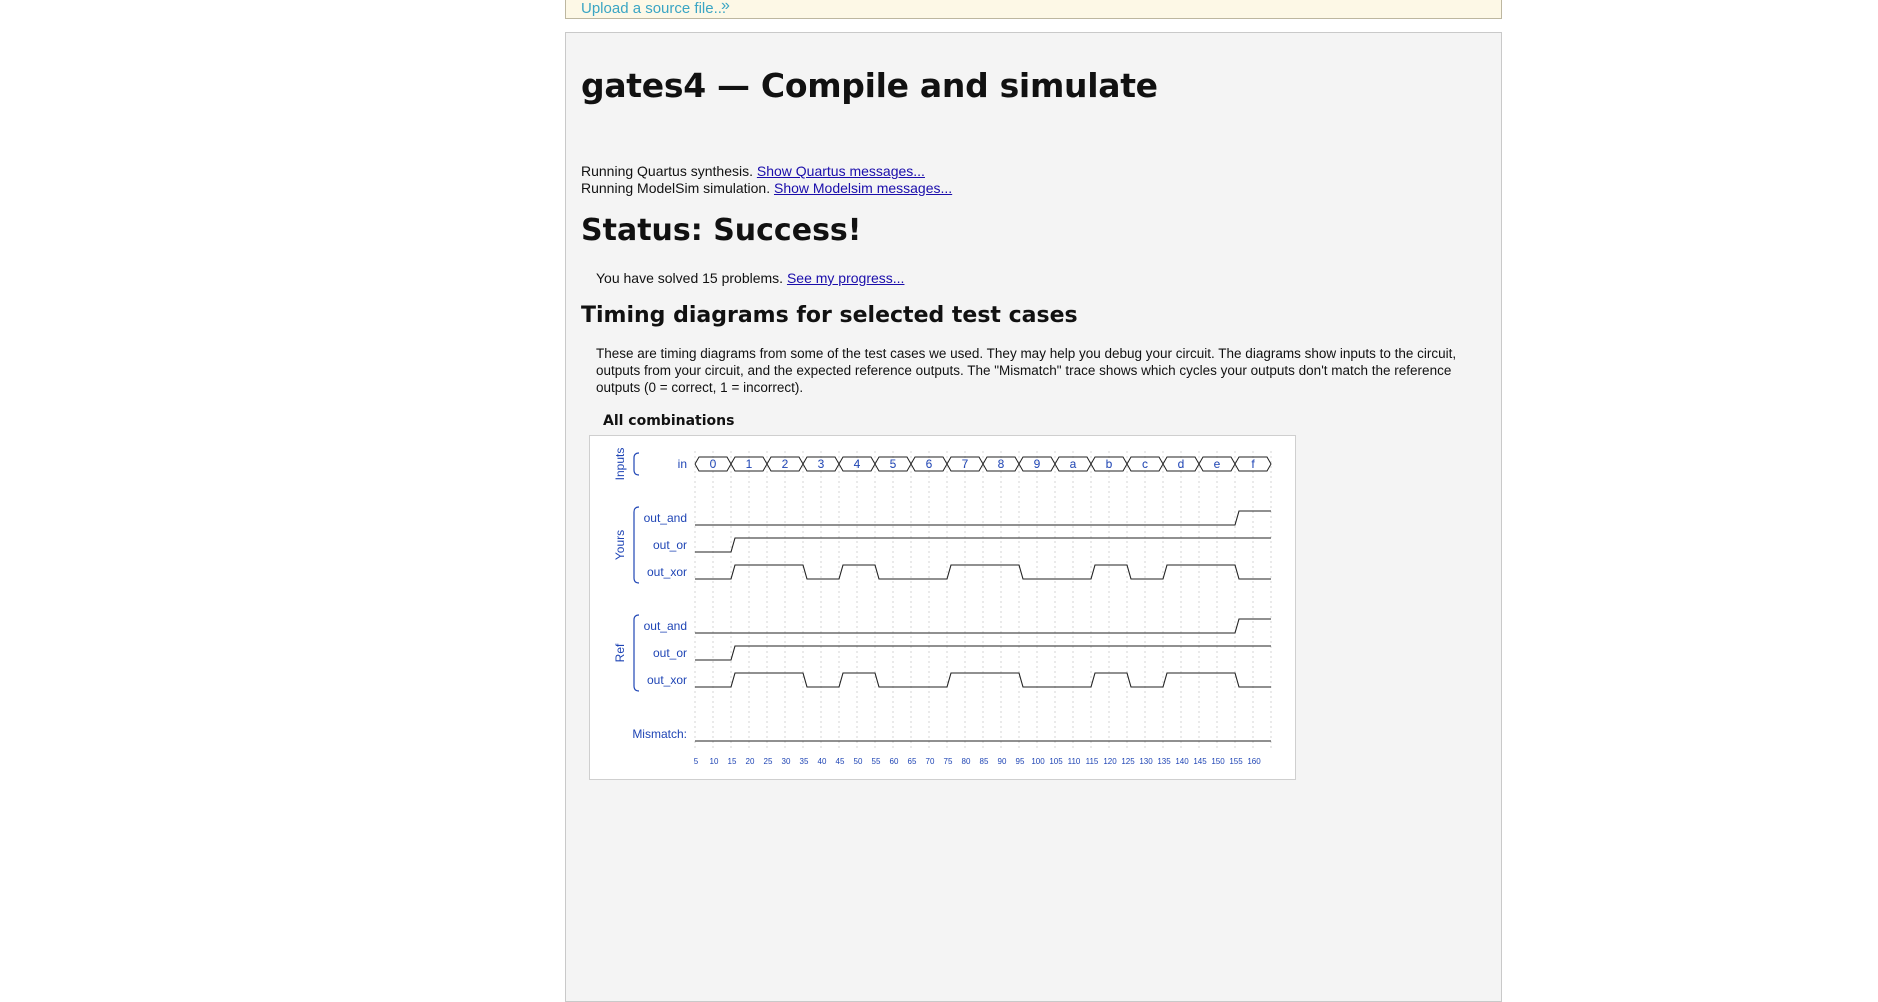  What do you see at coordinates (750, 761) in the screenshot?
I see `time-tick-label: 20` at bounding box center [750, 761].